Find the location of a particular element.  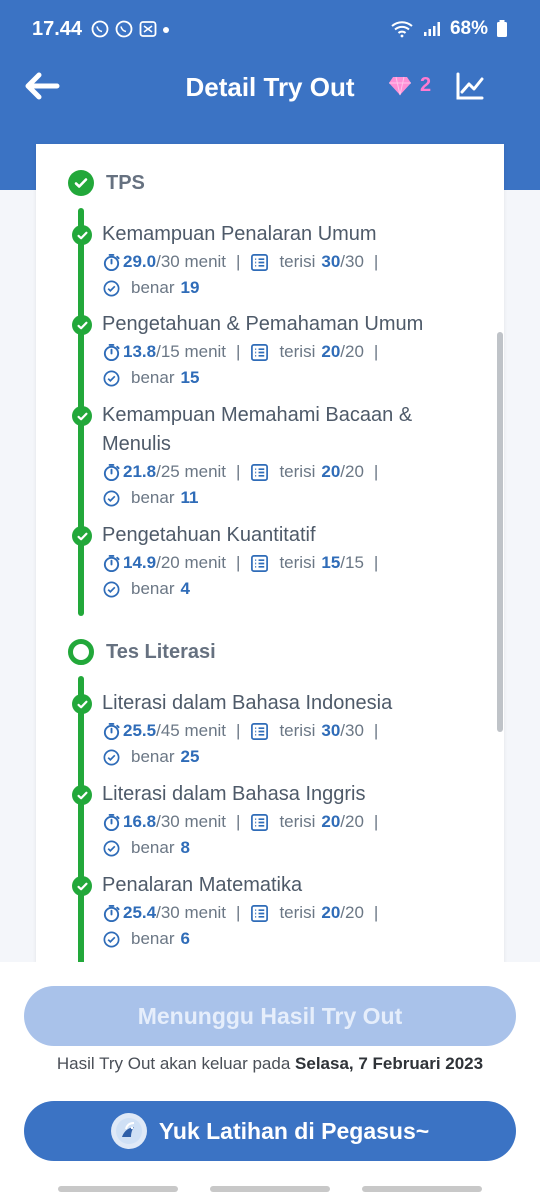

notification-dot is located at coordinates (166, 30).